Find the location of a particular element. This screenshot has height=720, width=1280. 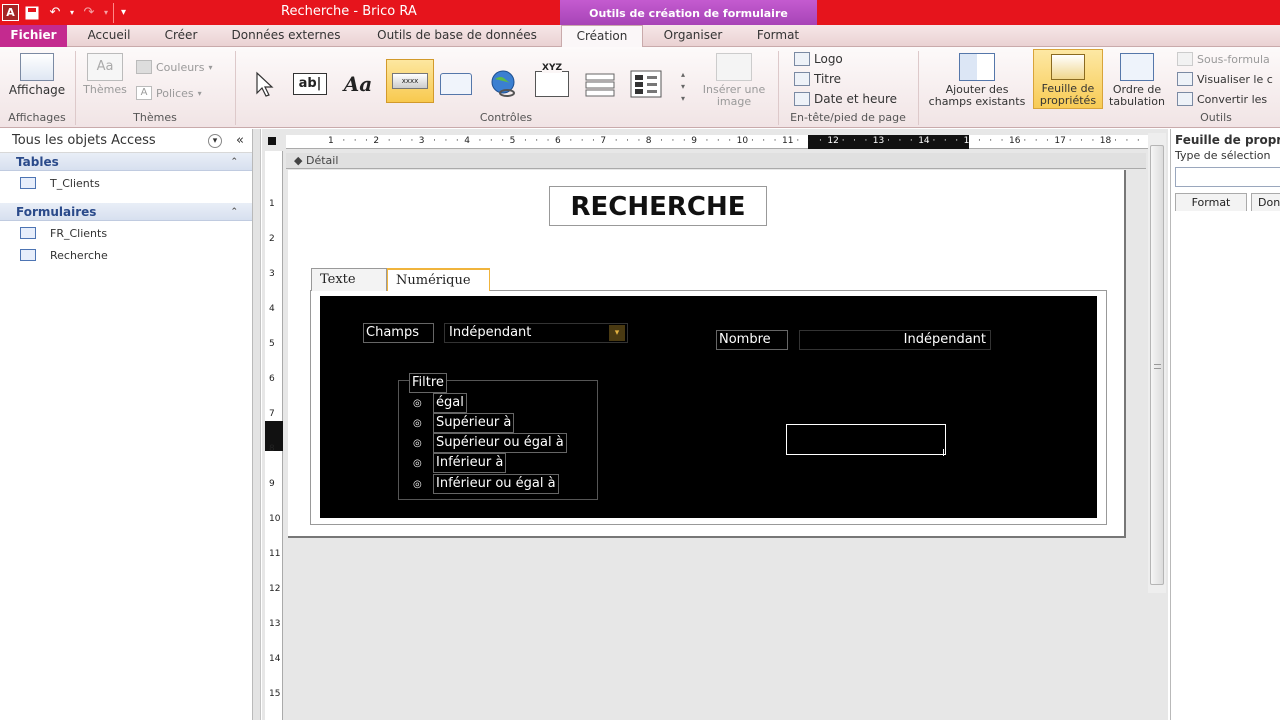

textbox-control-icon: ab| is located at coordinates (310, 84).